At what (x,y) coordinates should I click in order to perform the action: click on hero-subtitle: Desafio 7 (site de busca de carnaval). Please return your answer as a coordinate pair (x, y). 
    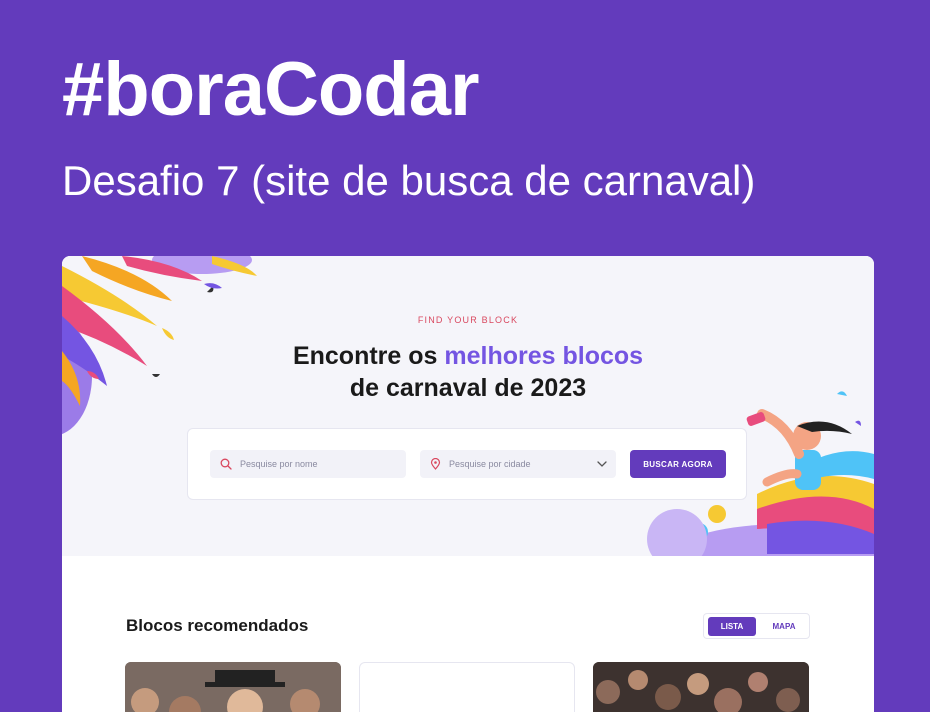
    Looking at the image, I should click on (409, 180).